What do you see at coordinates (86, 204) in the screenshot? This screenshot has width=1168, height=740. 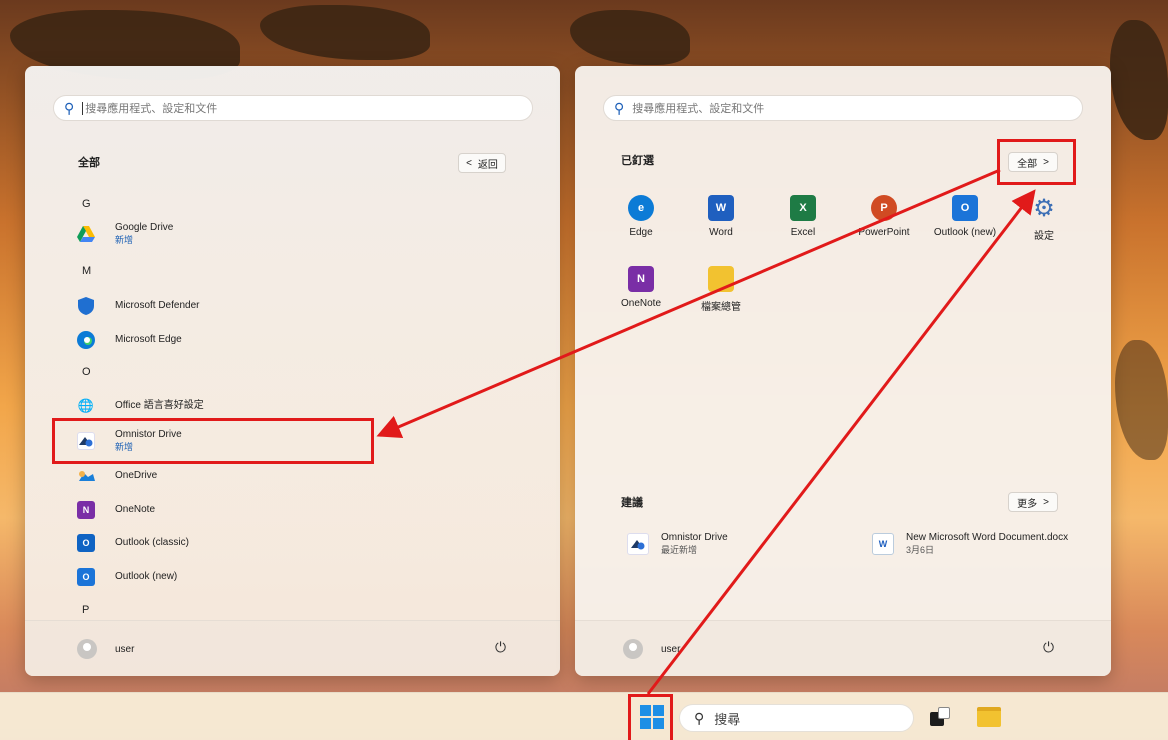 I see `letter-header-g: G` at bounding box center [86, 204].